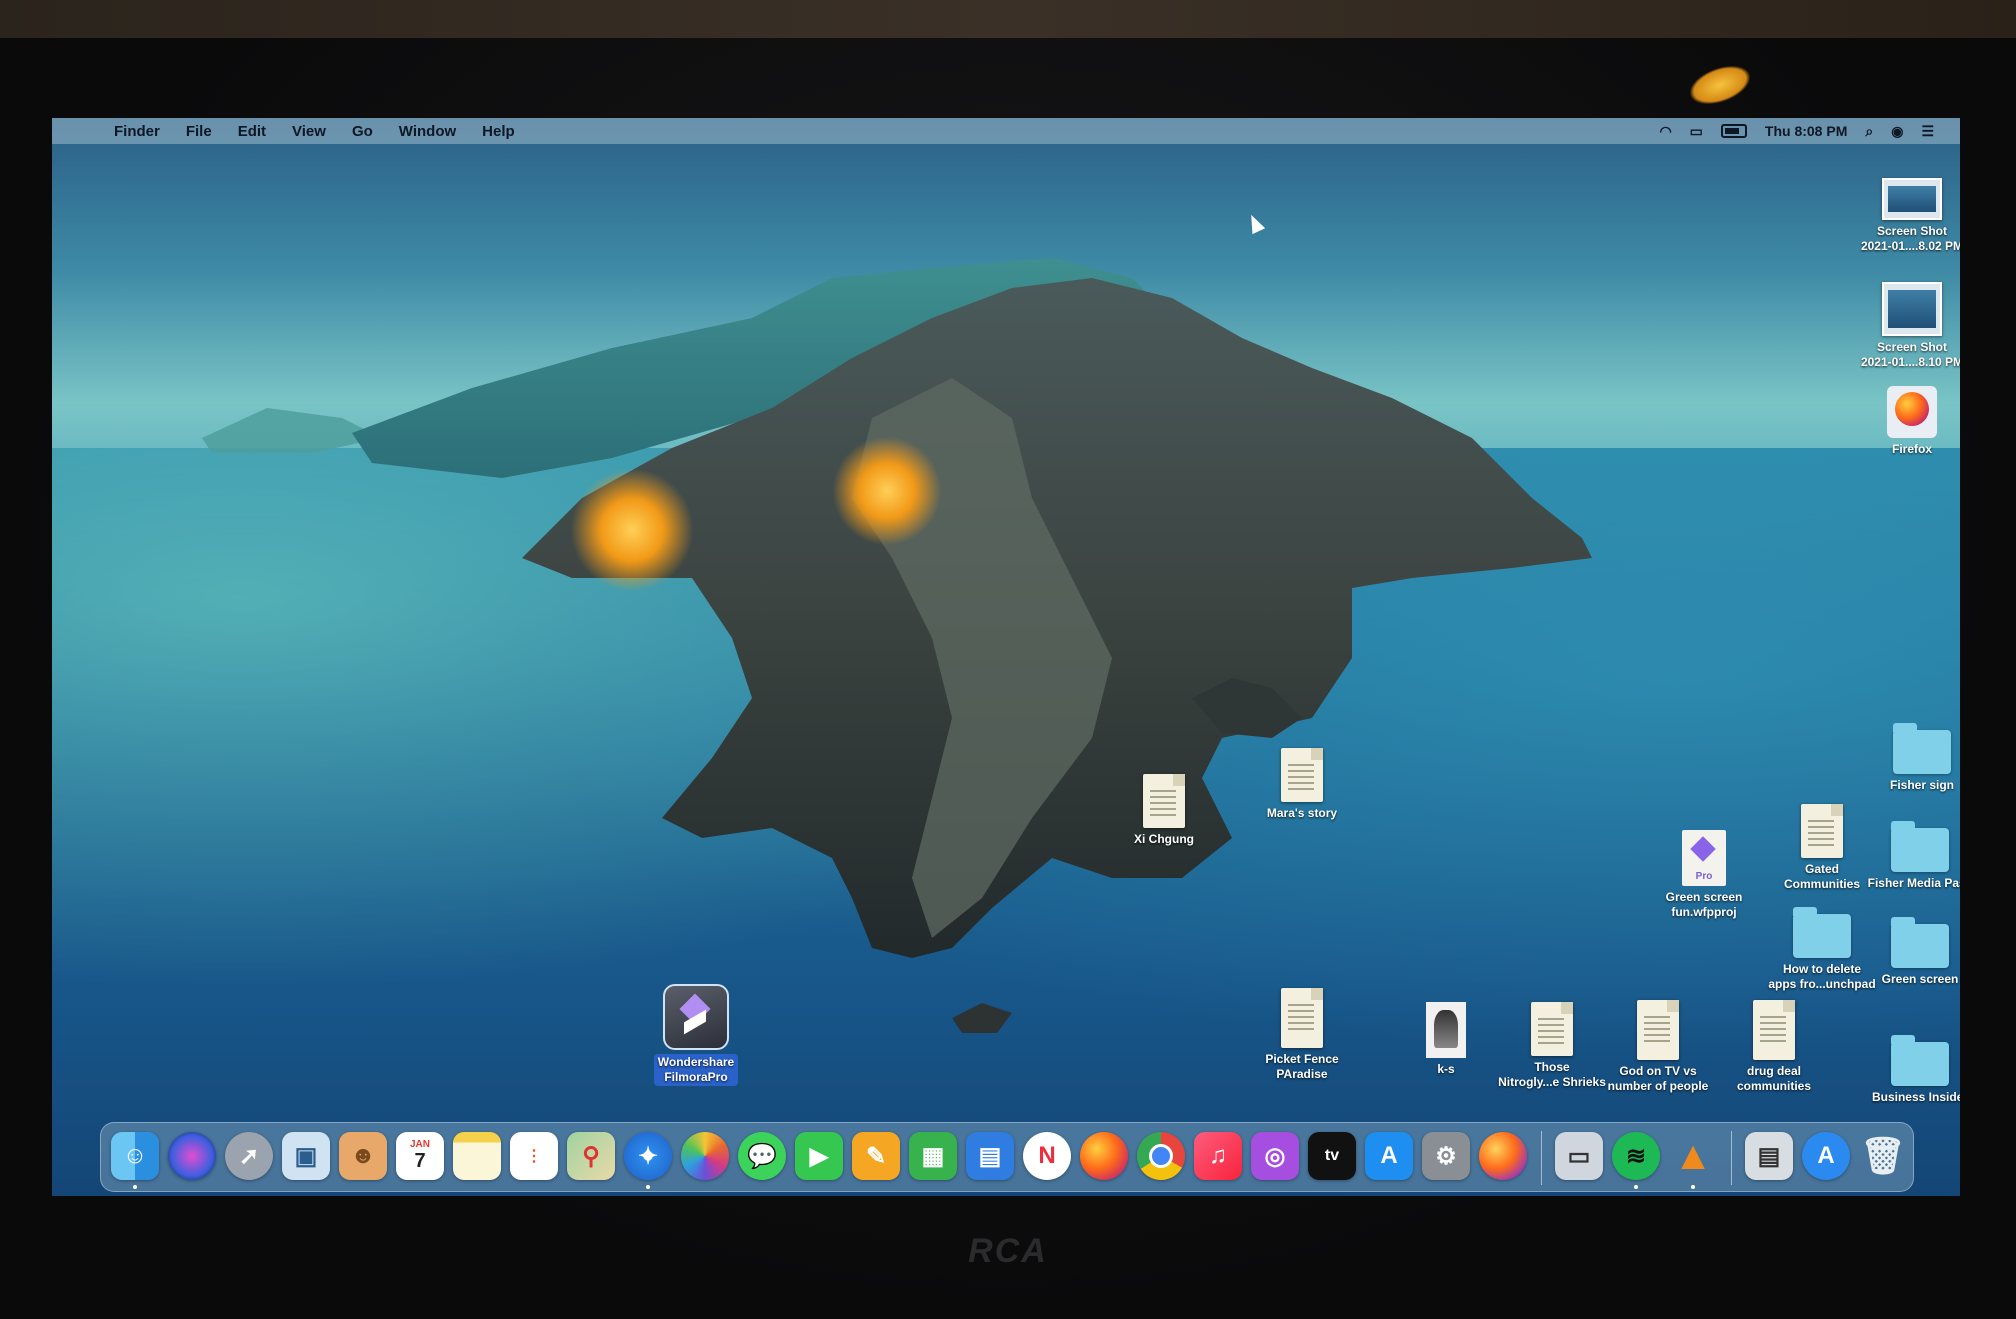 This screenshot has height=1319, width=2016. What do you see at coordinates (762, 1156) in the screenshot?
I see `dock-messages-icon: 💬` at bounding box center [762, 1156].